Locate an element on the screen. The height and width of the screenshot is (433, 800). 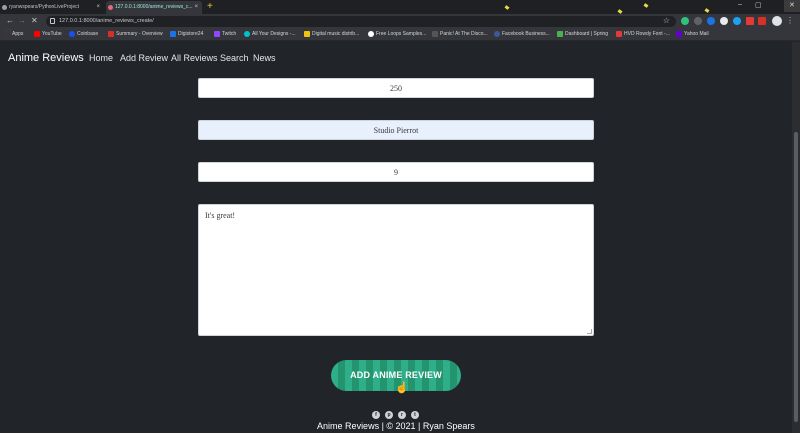
back-icon: ← is located at coordinates (10, 20).